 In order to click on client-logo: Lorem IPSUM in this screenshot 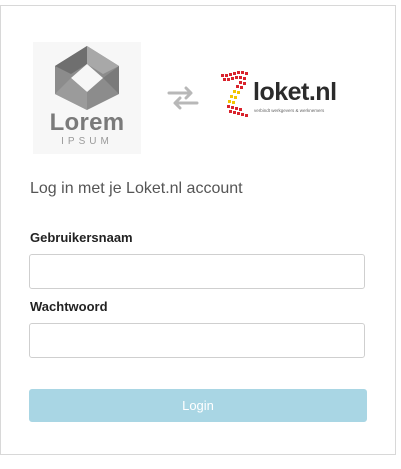, I will do `click(87, 98)`.